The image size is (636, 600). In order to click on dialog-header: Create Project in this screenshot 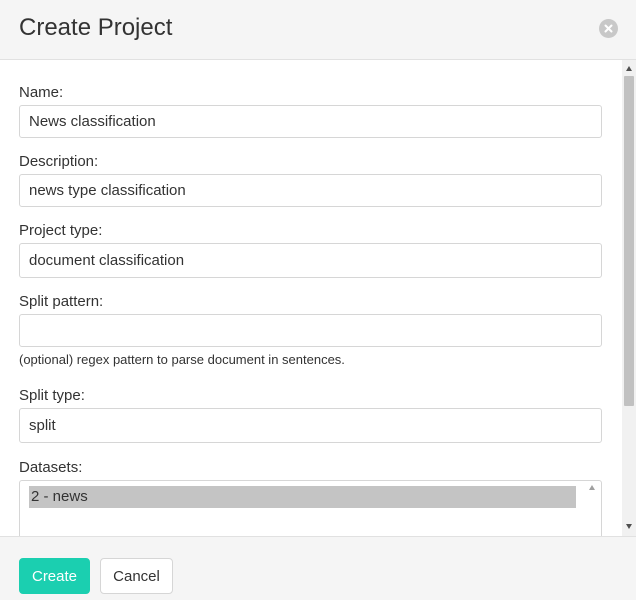, I will do `click(318, 30)`.